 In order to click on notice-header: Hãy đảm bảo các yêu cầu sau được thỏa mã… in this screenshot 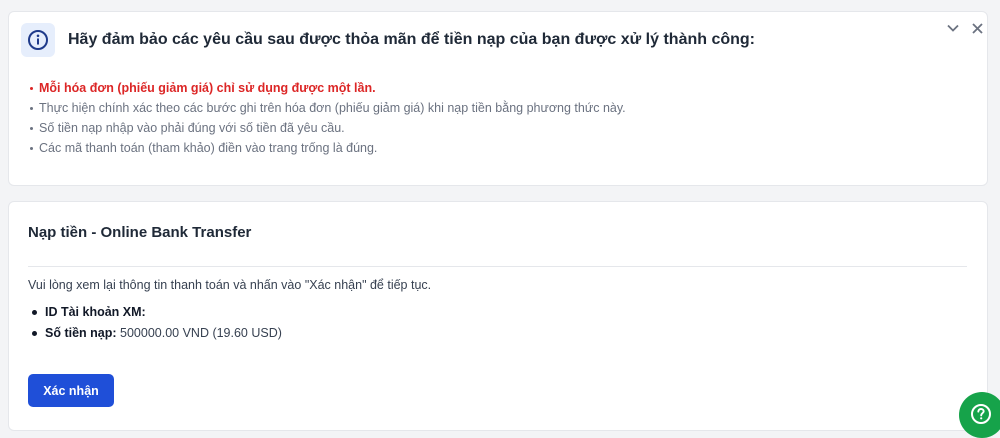, I will do `click(498, 40)`.